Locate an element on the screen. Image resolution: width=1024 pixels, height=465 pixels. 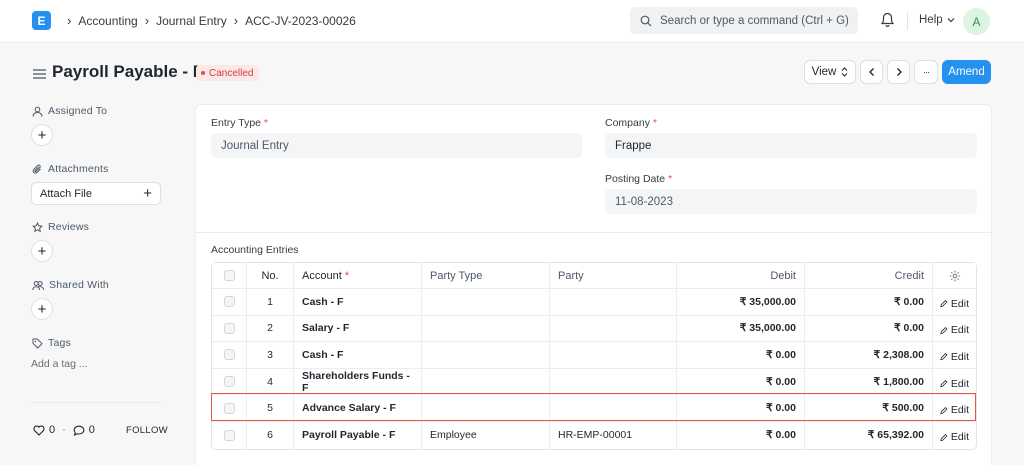
table-row: 2 Salary - F ₹ 35,000.00 ₹ 0.00 Edit is located at coordinates (594, 329).